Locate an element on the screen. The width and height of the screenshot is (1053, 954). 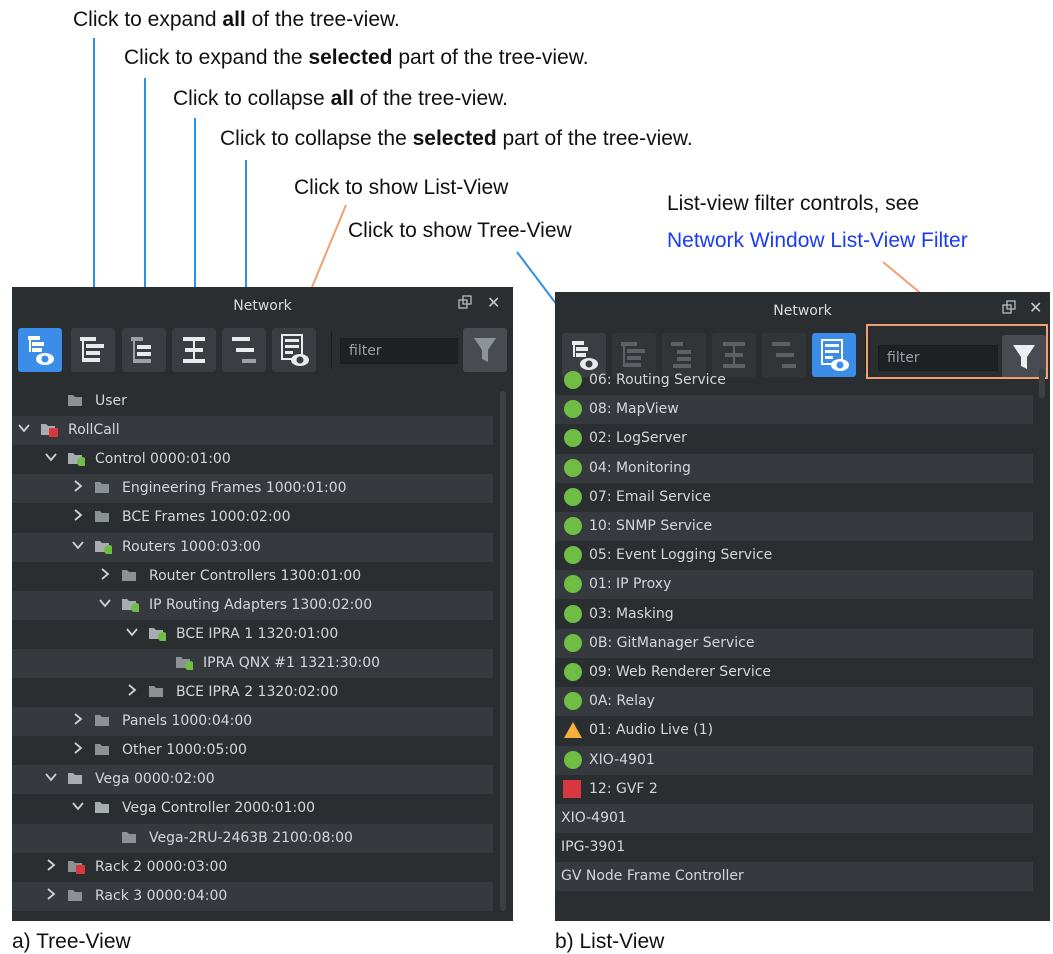
tree-item-label: Routers 1000:03:00 is located at coordinates (191, 546).